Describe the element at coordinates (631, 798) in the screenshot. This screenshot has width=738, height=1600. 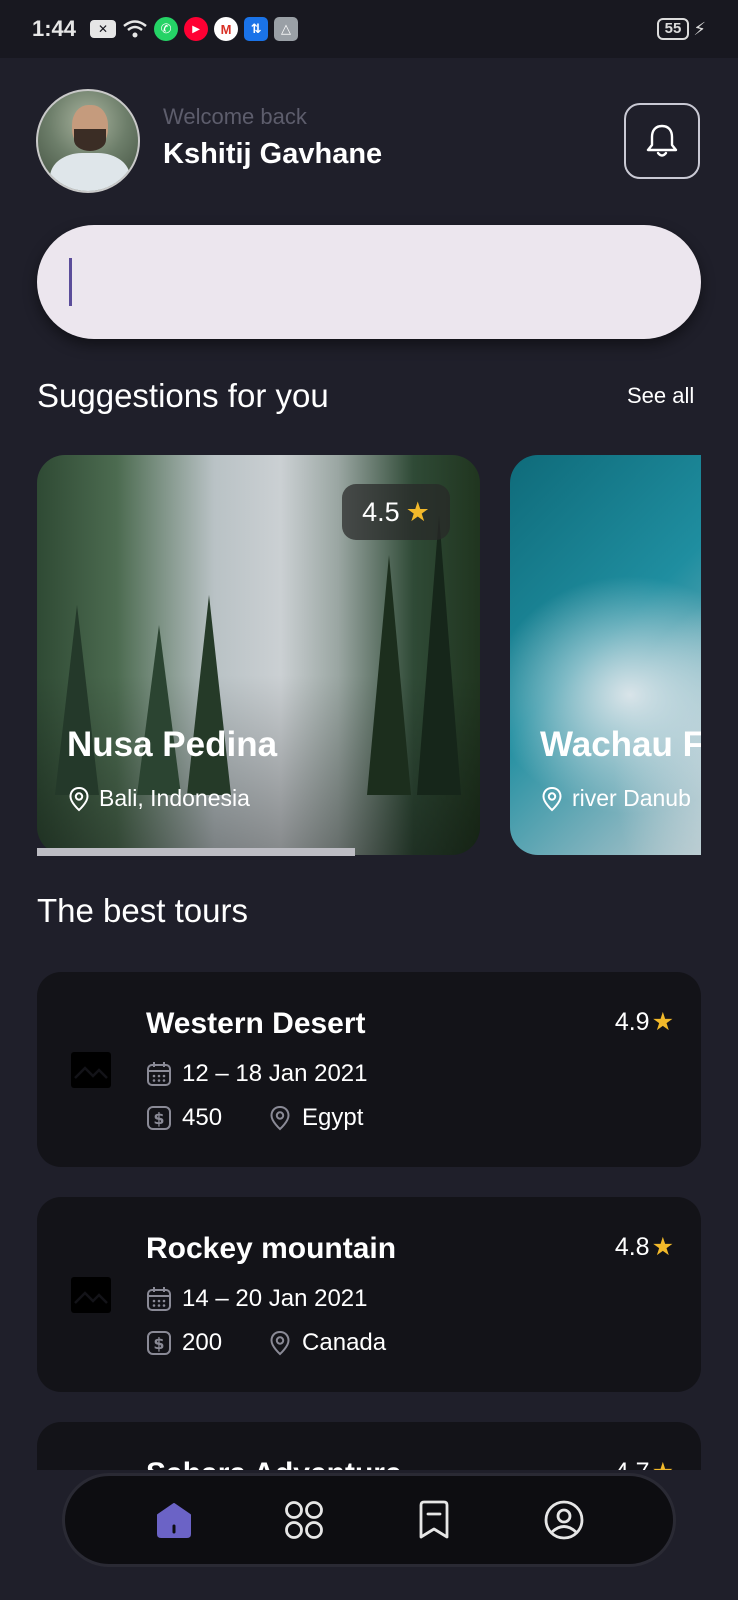
I see `card-location-label: river Danub` at that location.